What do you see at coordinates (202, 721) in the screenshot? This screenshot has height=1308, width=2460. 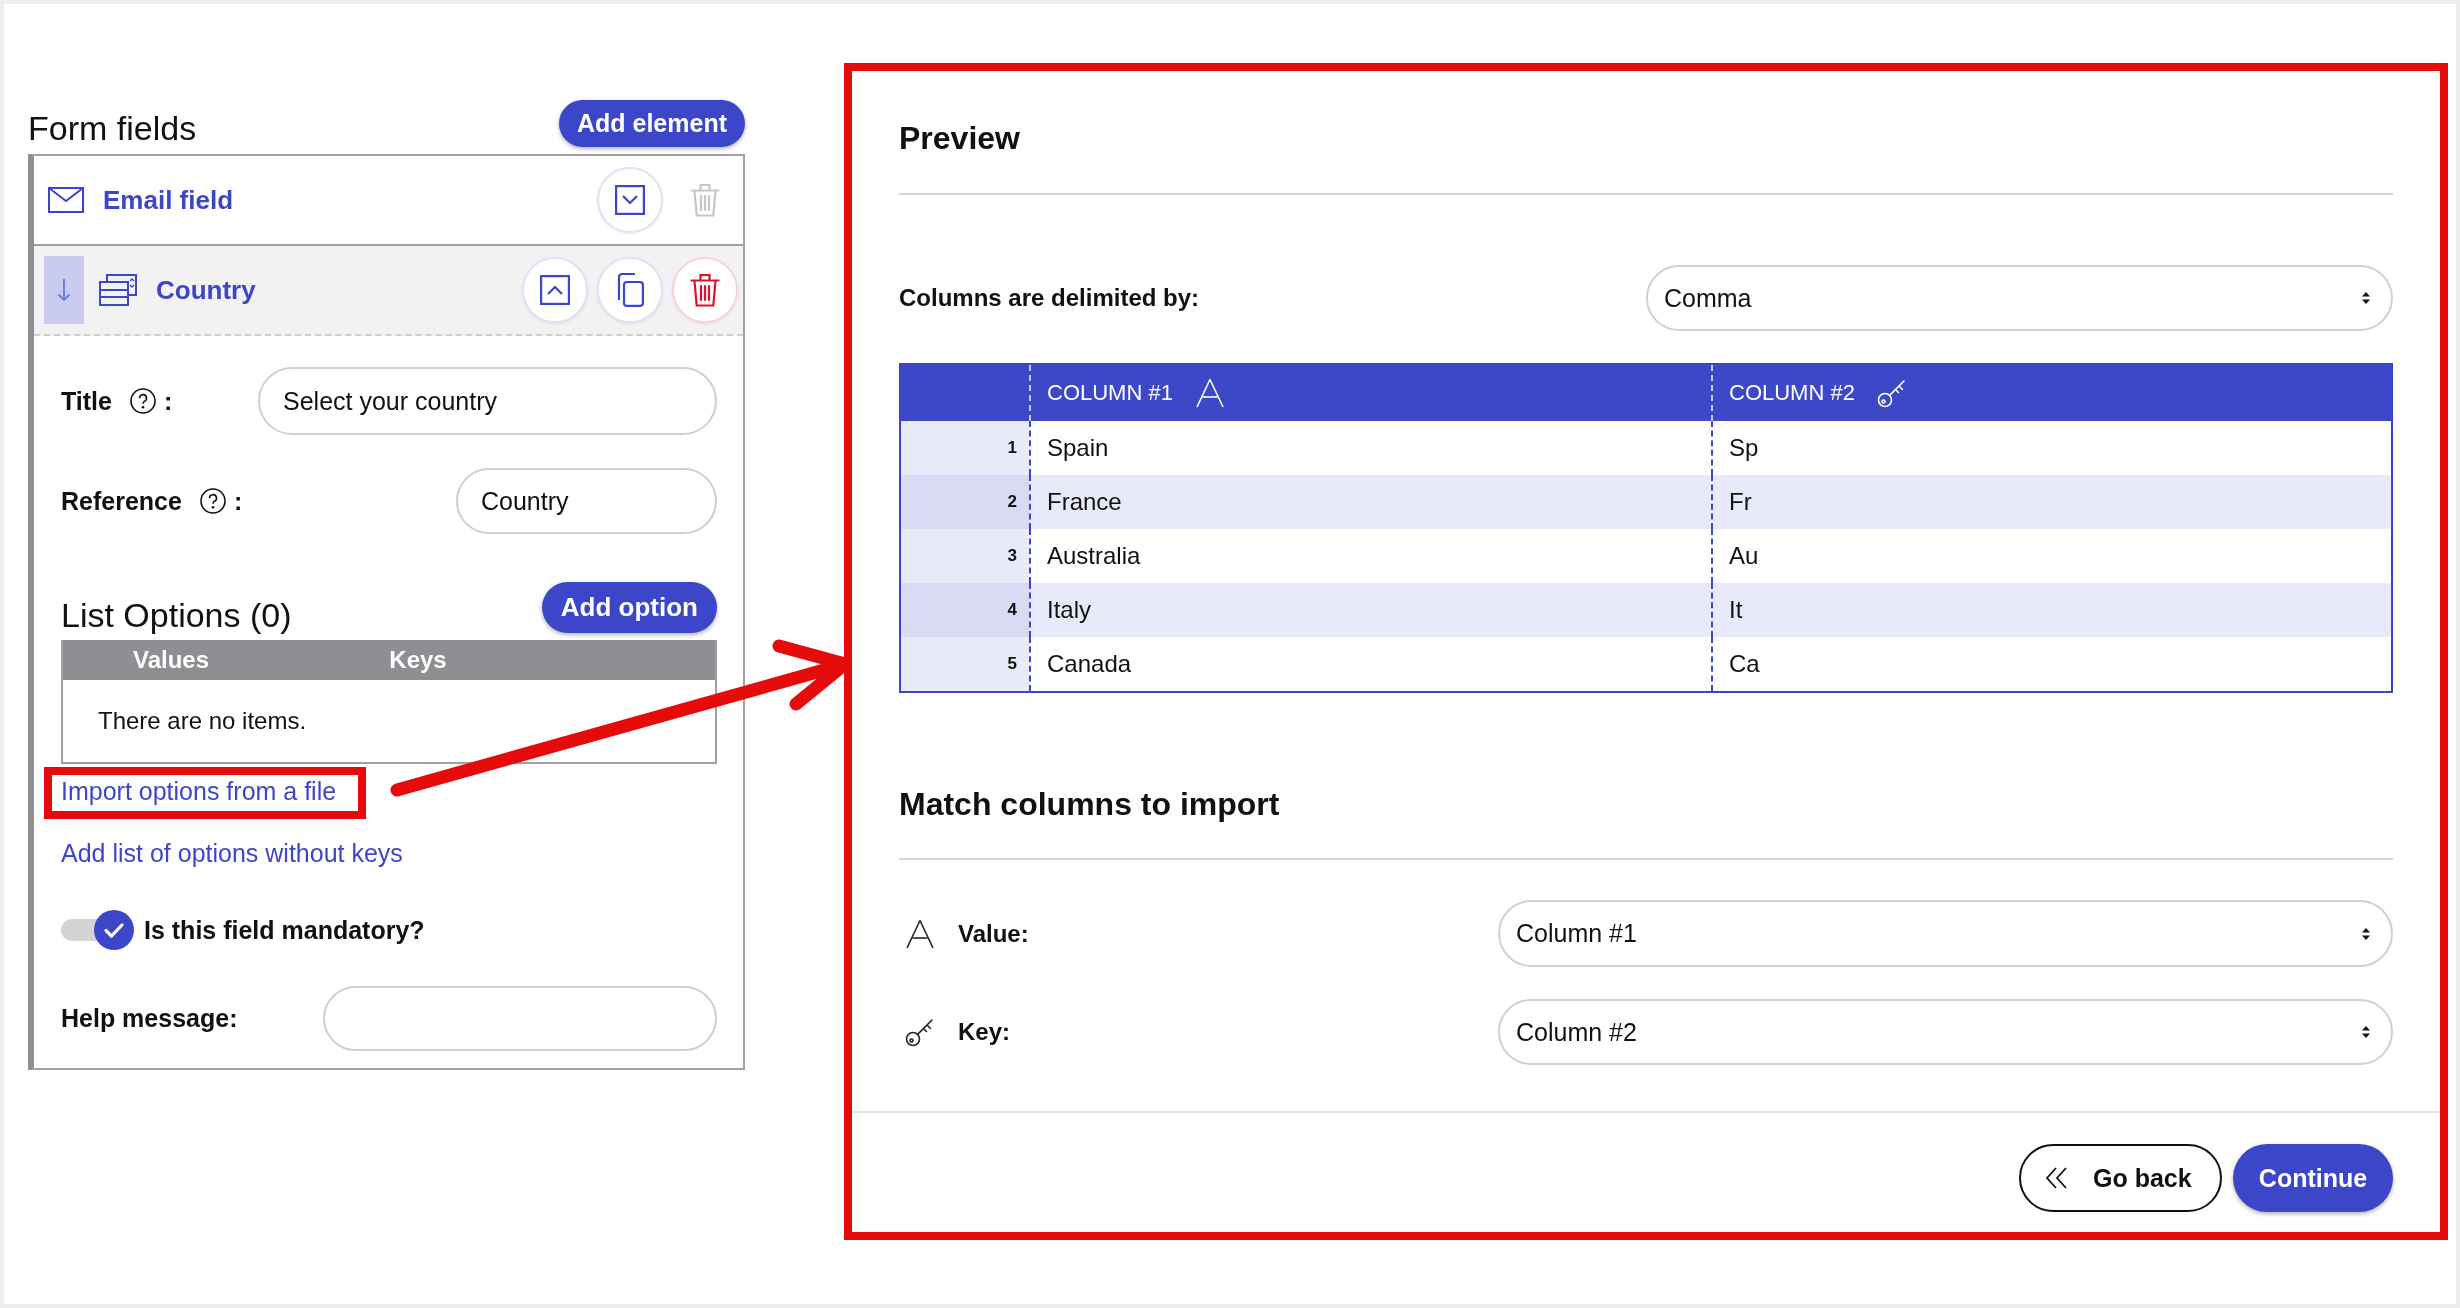 I see `empty-message: There are no items.` at bounding box center [202, 721].